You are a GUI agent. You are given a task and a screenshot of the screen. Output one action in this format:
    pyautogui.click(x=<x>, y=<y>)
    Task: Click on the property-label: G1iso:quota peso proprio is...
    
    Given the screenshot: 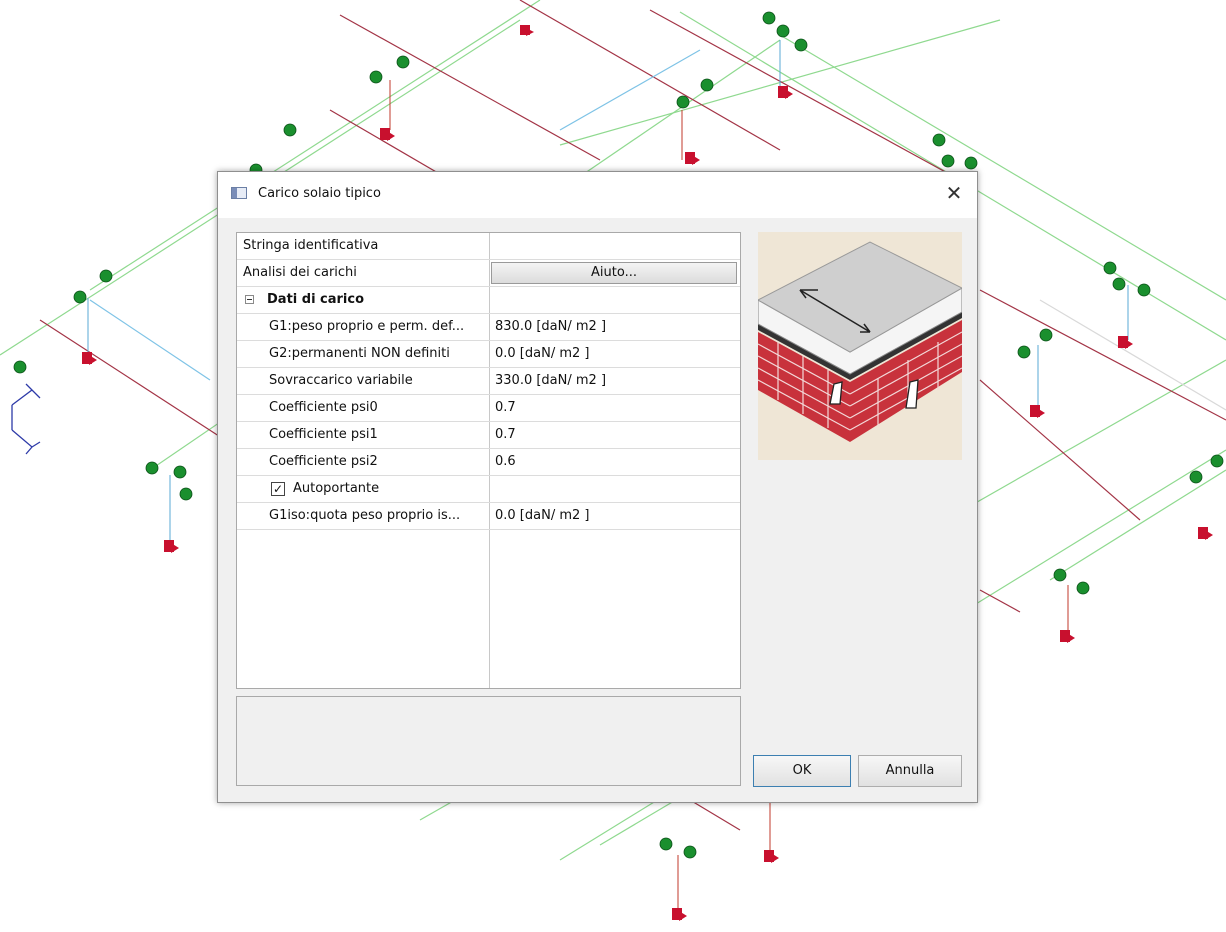 What is the action you would take?
    pyautogui.click(x=365, y=515)
    